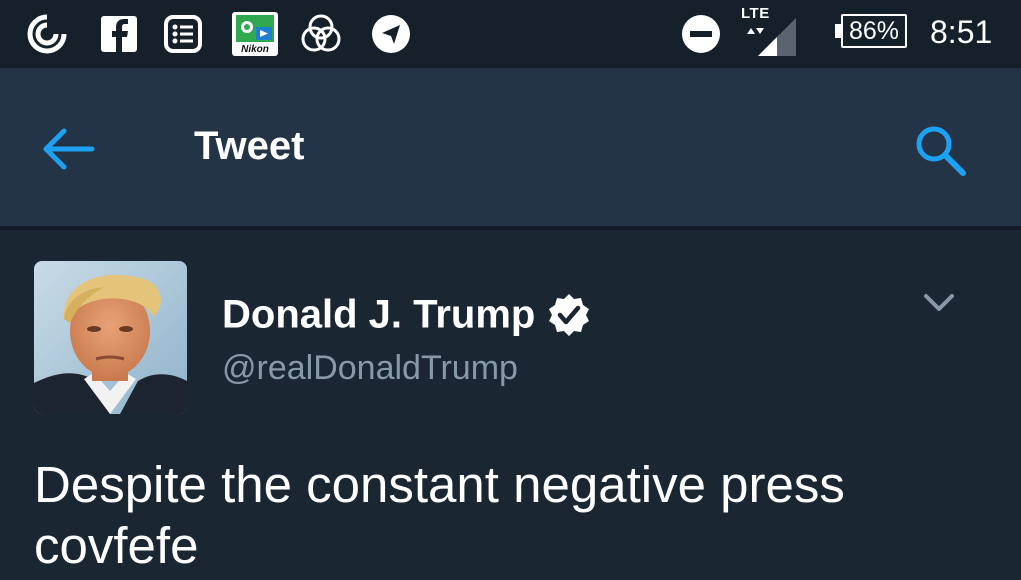 This screenshot has width=1021, height=580. I want to click on chevron-down-icon, so click(939, 302).